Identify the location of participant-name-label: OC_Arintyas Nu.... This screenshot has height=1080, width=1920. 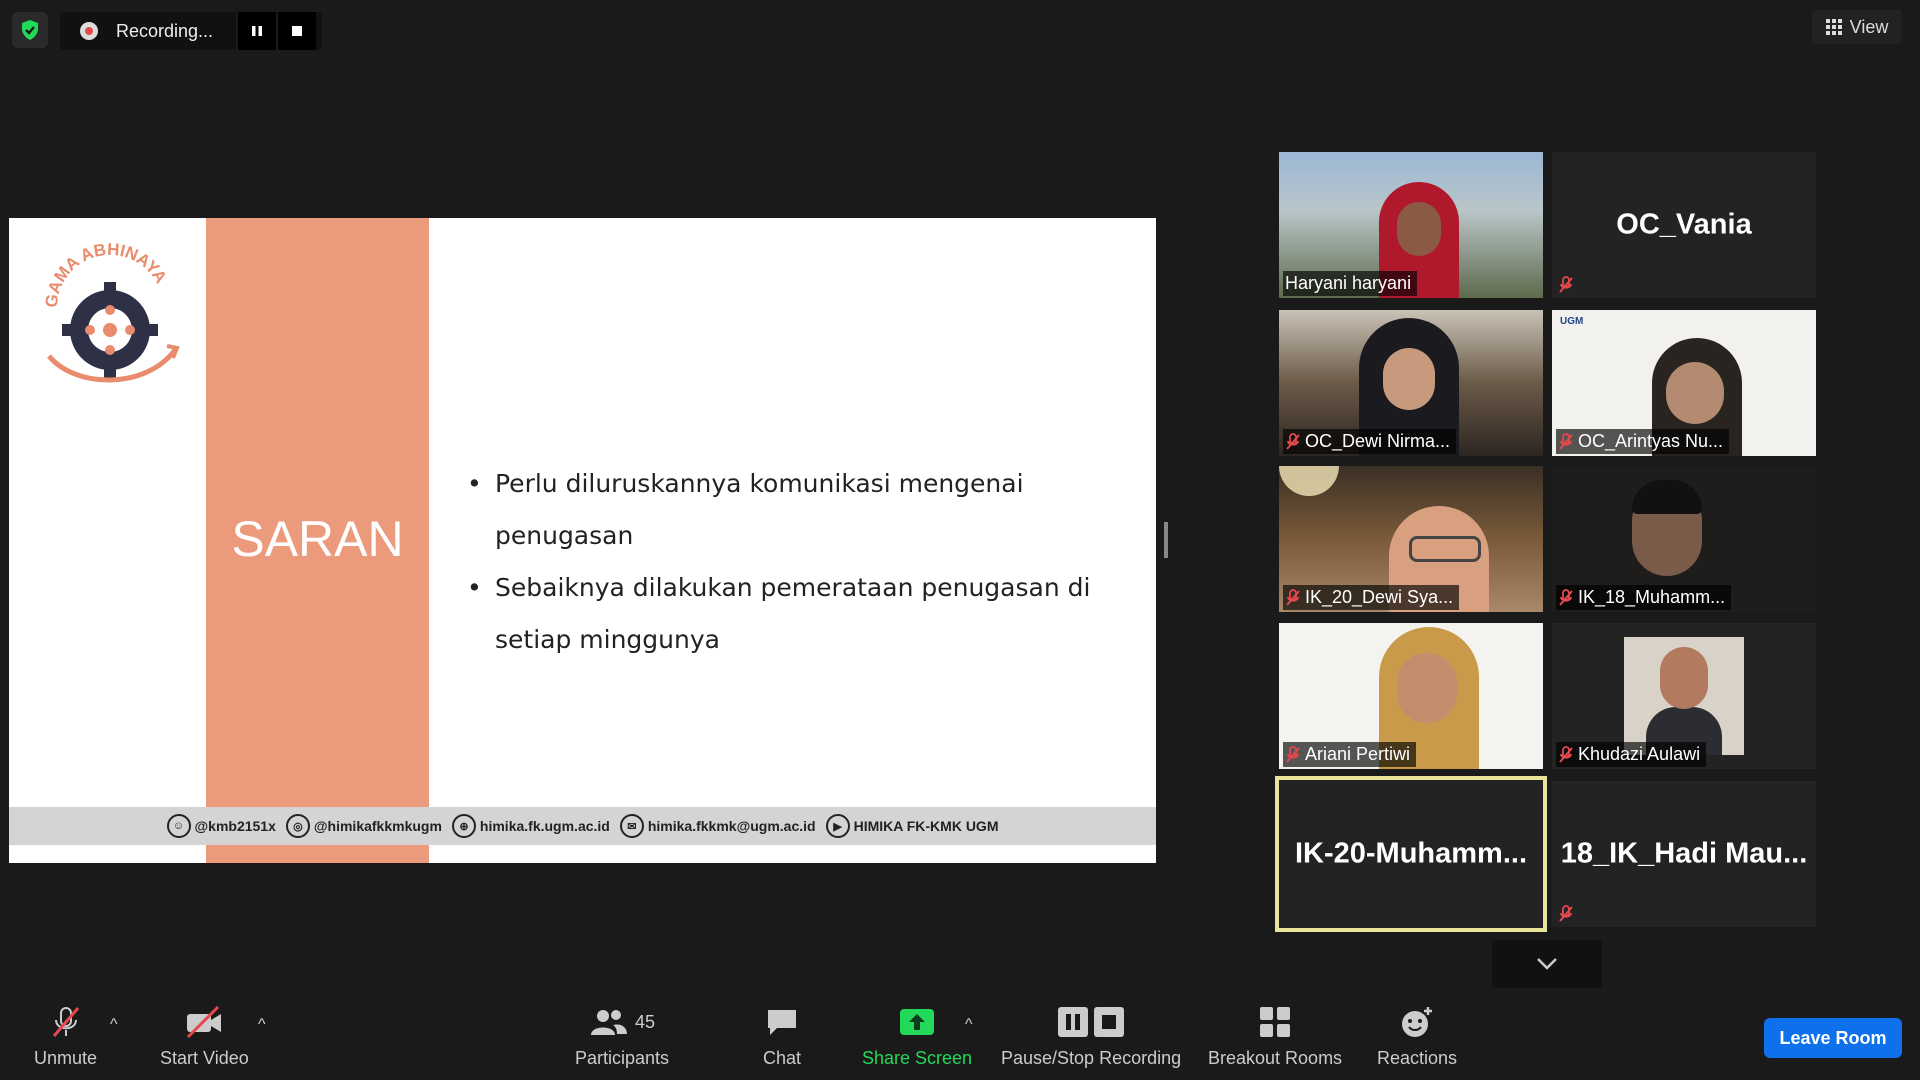
(1643, 441).